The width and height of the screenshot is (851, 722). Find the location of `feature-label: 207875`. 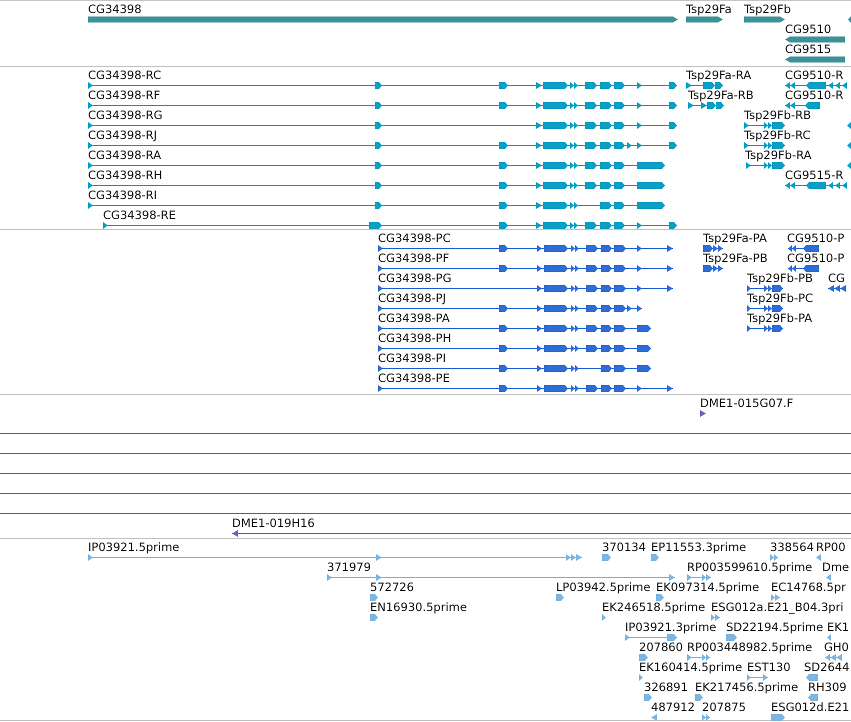

feature-label: 207875 is located at coordinates (724, 707).